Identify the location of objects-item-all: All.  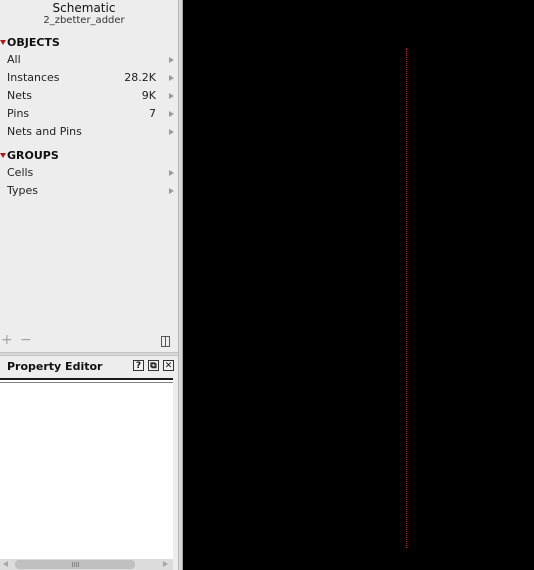
(89, 60).